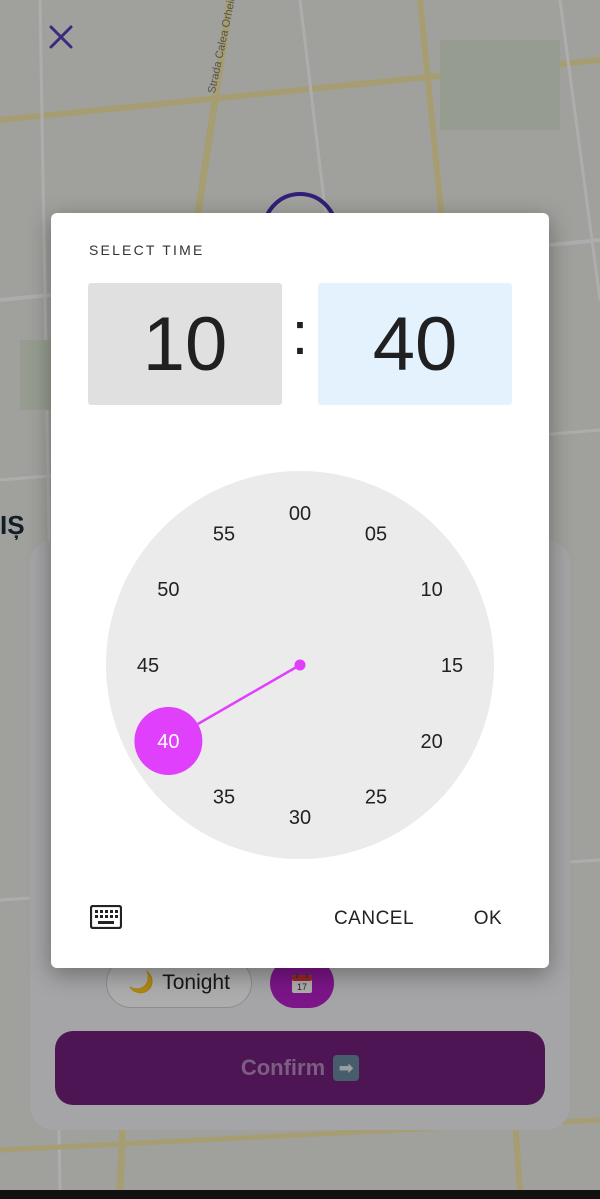  I want to click on clock-label-35: 35, so click(224, 798).